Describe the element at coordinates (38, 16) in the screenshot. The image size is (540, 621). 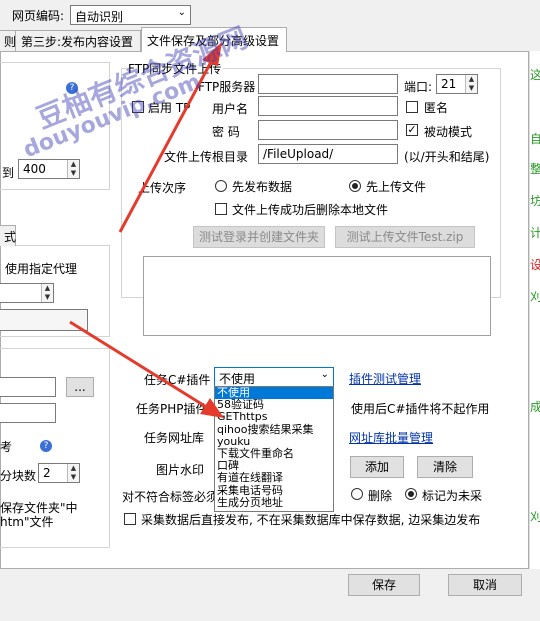
I see `encoding-label: 网页编码:` at that location.